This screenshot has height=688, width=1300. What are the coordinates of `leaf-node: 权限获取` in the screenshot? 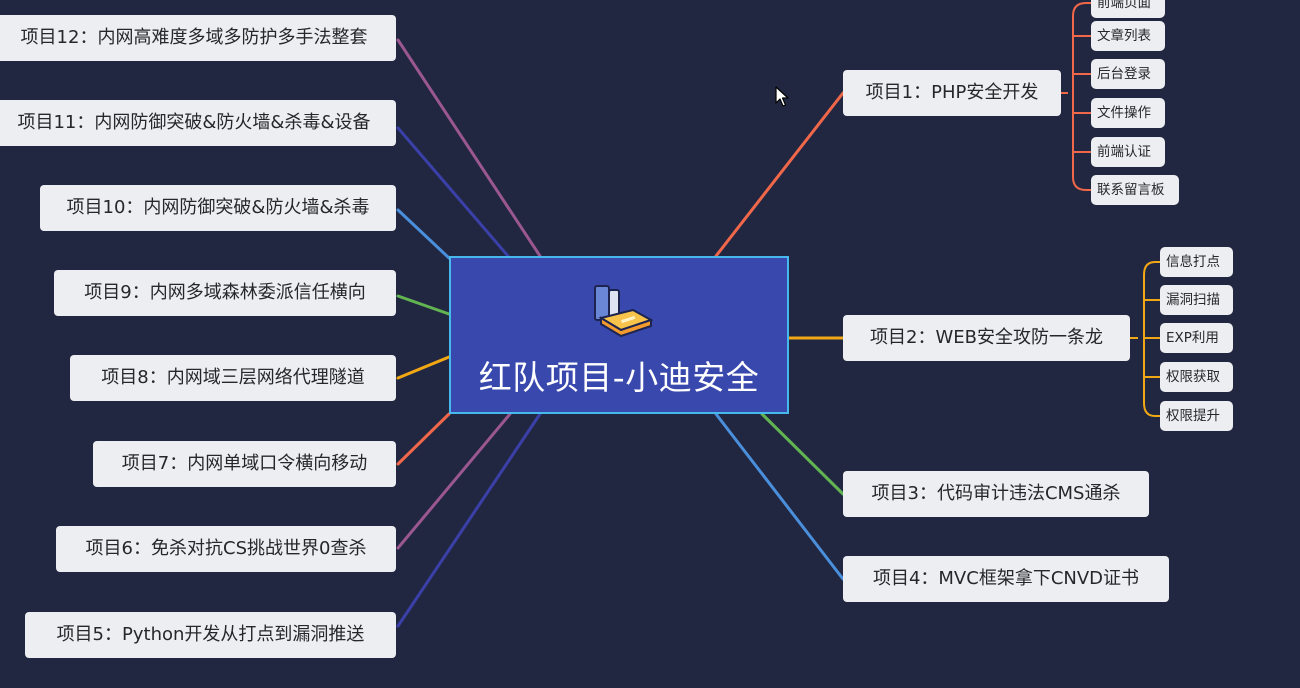 It's located at (1196, 377).